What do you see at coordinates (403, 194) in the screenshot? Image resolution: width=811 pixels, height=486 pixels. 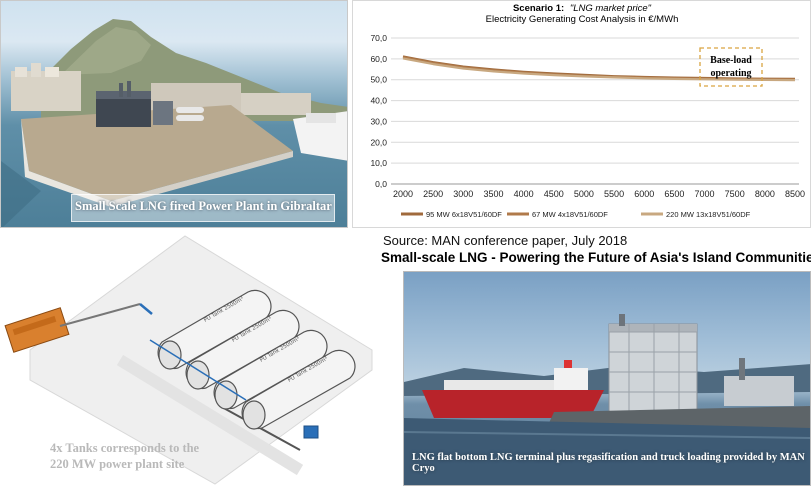 I see `x-tick-label: 2000` at bounding box center [403, 194].